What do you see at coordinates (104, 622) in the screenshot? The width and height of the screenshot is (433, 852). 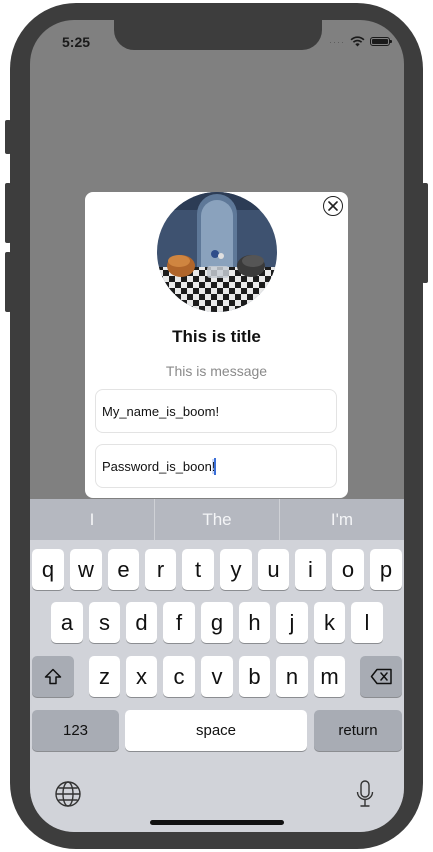 I see `key-s: s` at bounding box center [104, 622].